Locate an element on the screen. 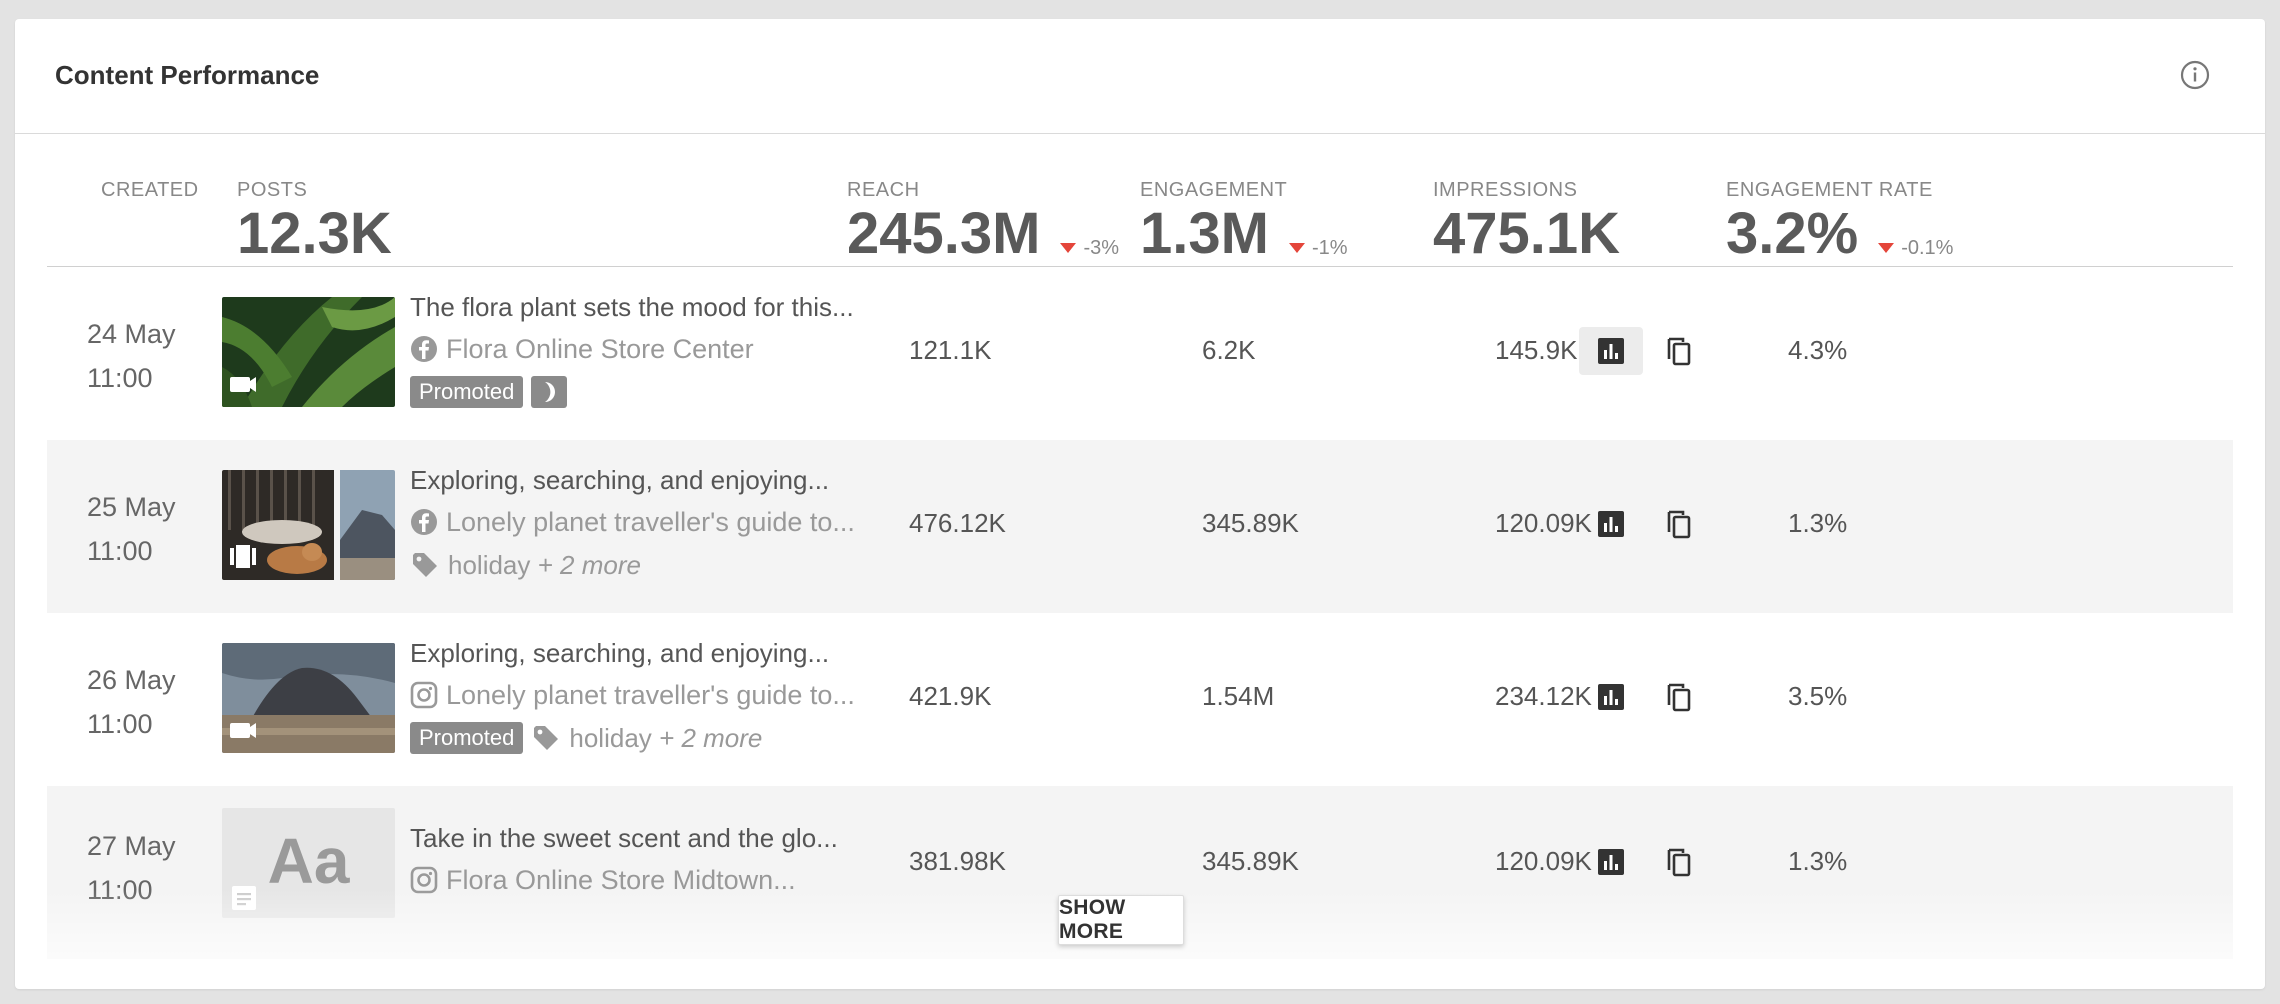 The image size is (2280, 1004). summary-impressions: IMPRESSIONS 475.1K is located at coordinates (1526, 221).